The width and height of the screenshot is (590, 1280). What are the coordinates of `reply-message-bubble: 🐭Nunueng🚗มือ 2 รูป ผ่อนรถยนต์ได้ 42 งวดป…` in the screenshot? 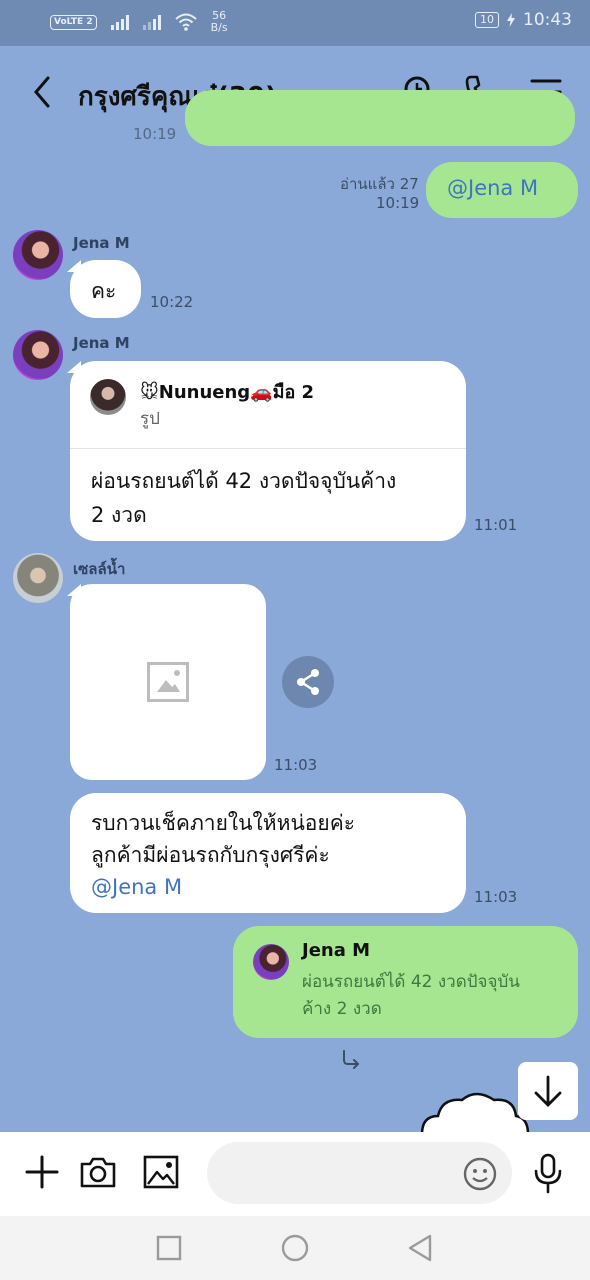 It's located at (268, 451).